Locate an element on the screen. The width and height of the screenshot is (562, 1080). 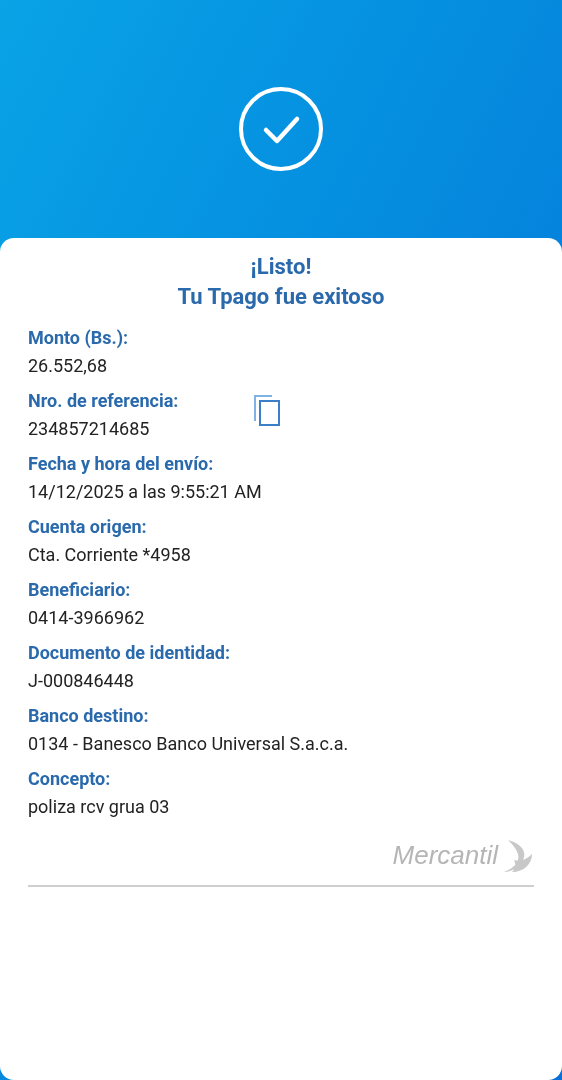
field-value: Cta. Corriente *4958 is located at coordinates (109, 555).